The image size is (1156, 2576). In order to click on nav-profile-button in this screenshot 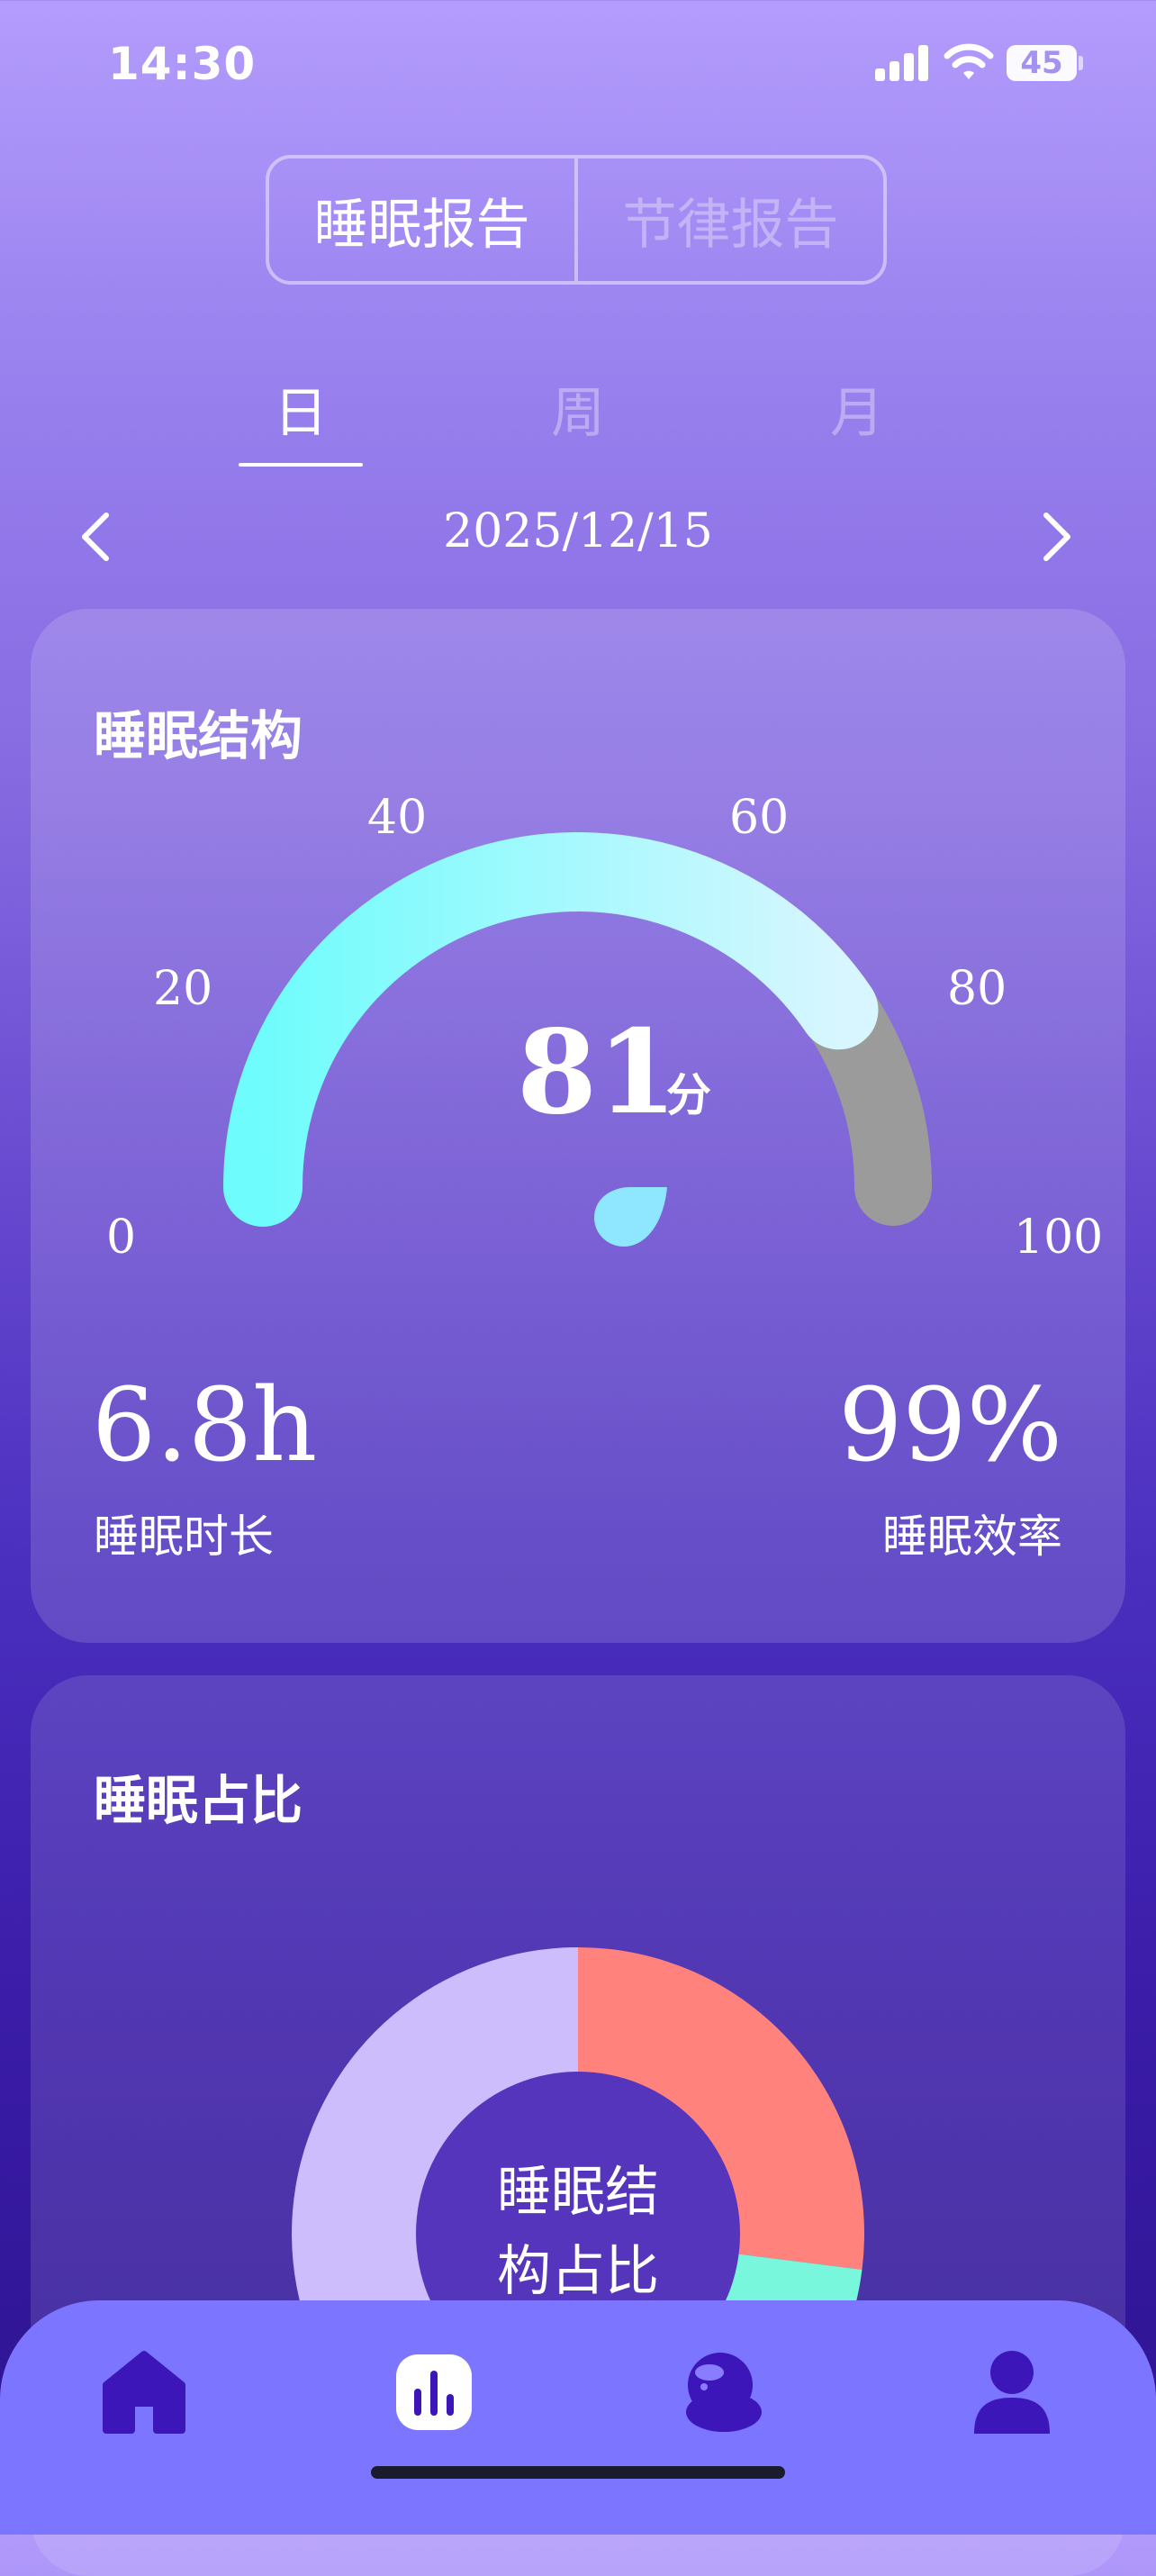, I will do `click(1012, 2392)`.